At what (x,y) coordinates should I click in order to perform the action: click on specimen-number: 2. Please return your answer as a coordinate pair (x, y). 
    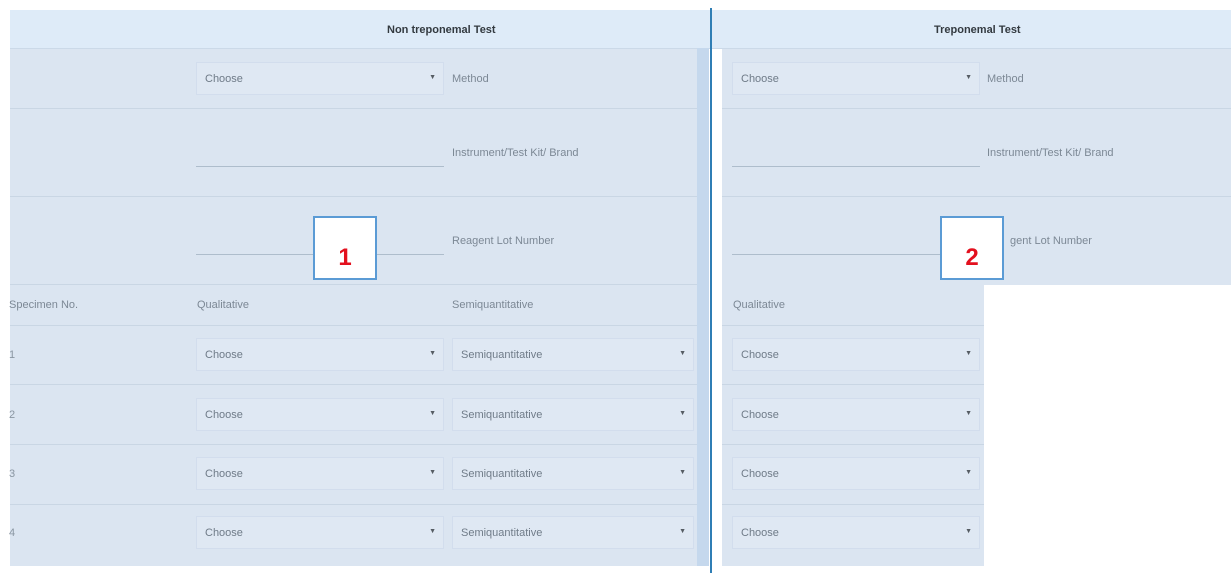
    Looking at the image, I should click on (12, 415).